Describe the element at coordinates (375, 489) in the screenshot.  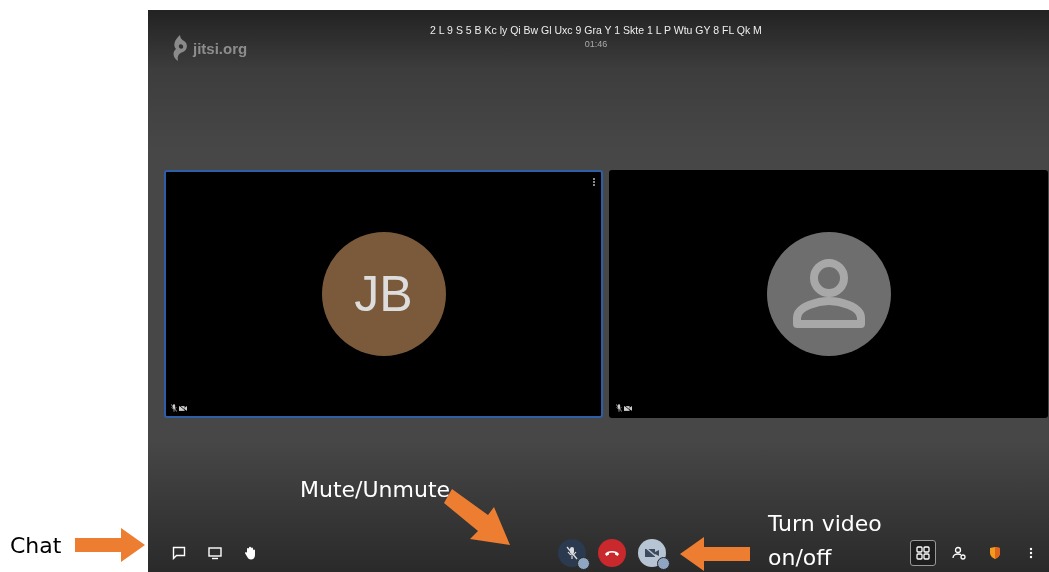
I see `annotation-label: Mute/Unmute` at that location.